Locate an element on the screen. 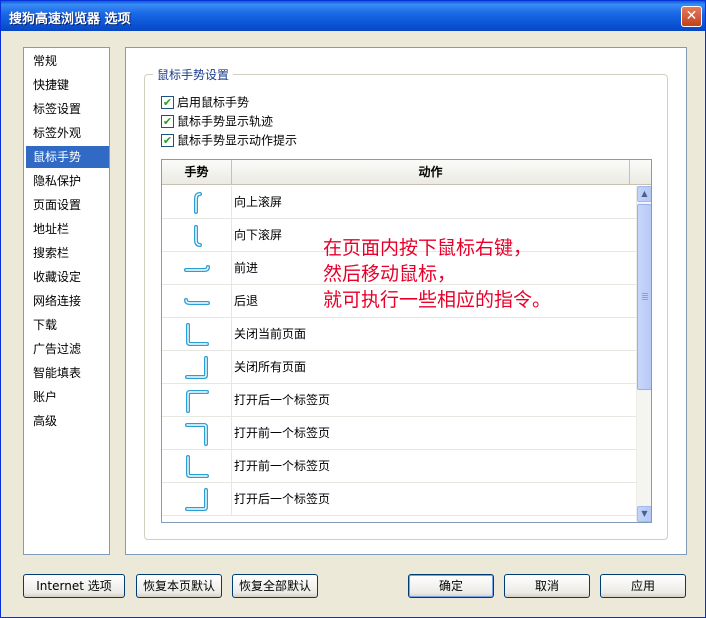 This screenshot has width=706, height=618. option-show-hint: ✔ 鼠标手势显示动作提示 is located at coordinates (229, 141).